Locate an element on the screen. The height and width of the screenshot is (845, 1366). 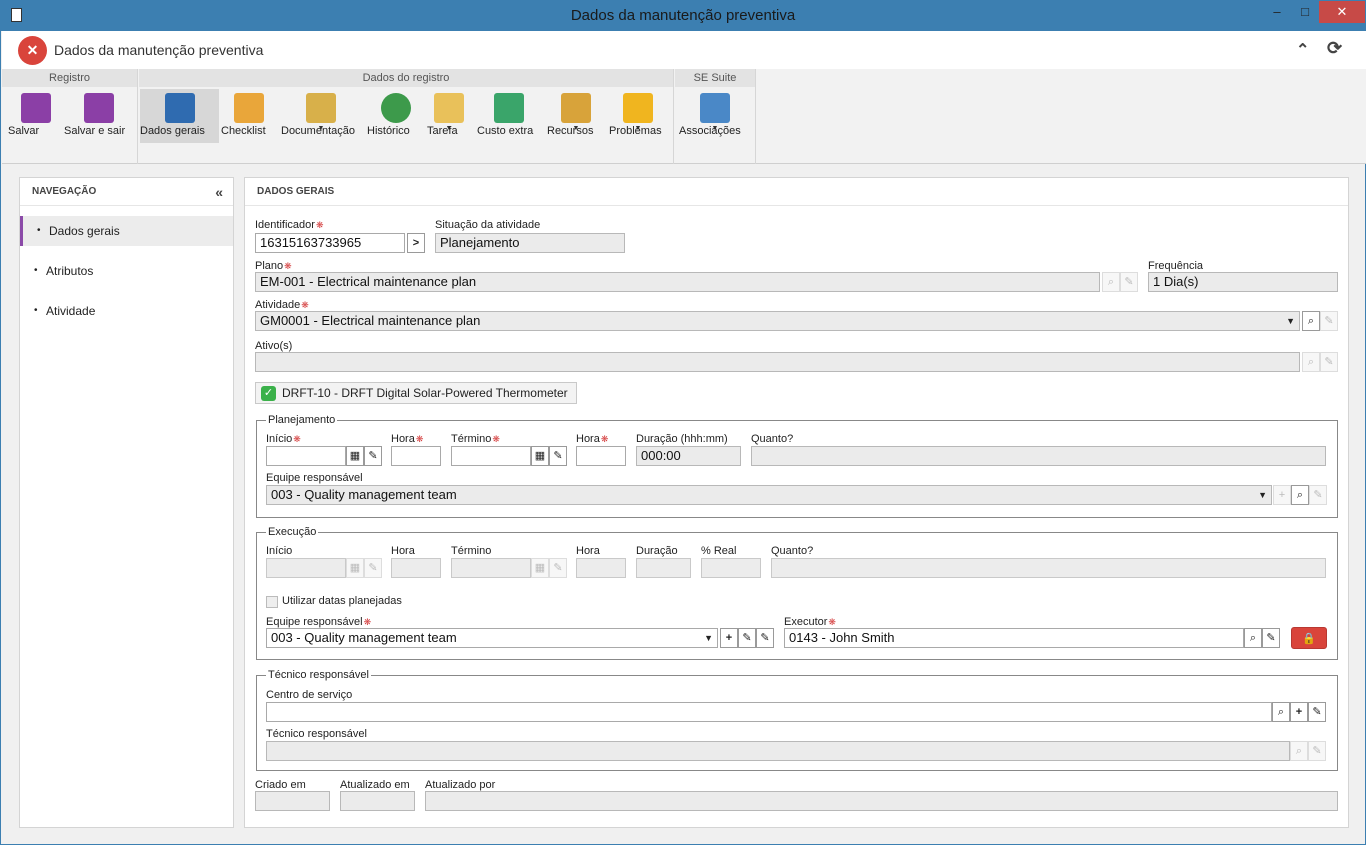
plan-end-label: Término is located at coordinates (475, 439).